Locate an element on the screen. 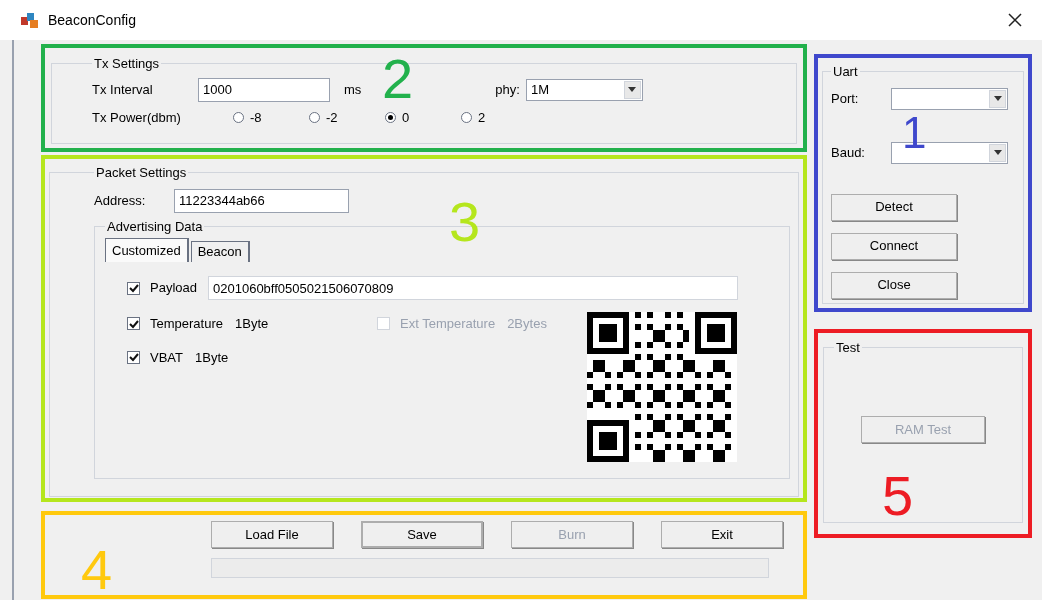 The height and width of the screenshot is (600, 1042). input-field: 0201060bff0505021506070809 is located at coordinates (473, 288).